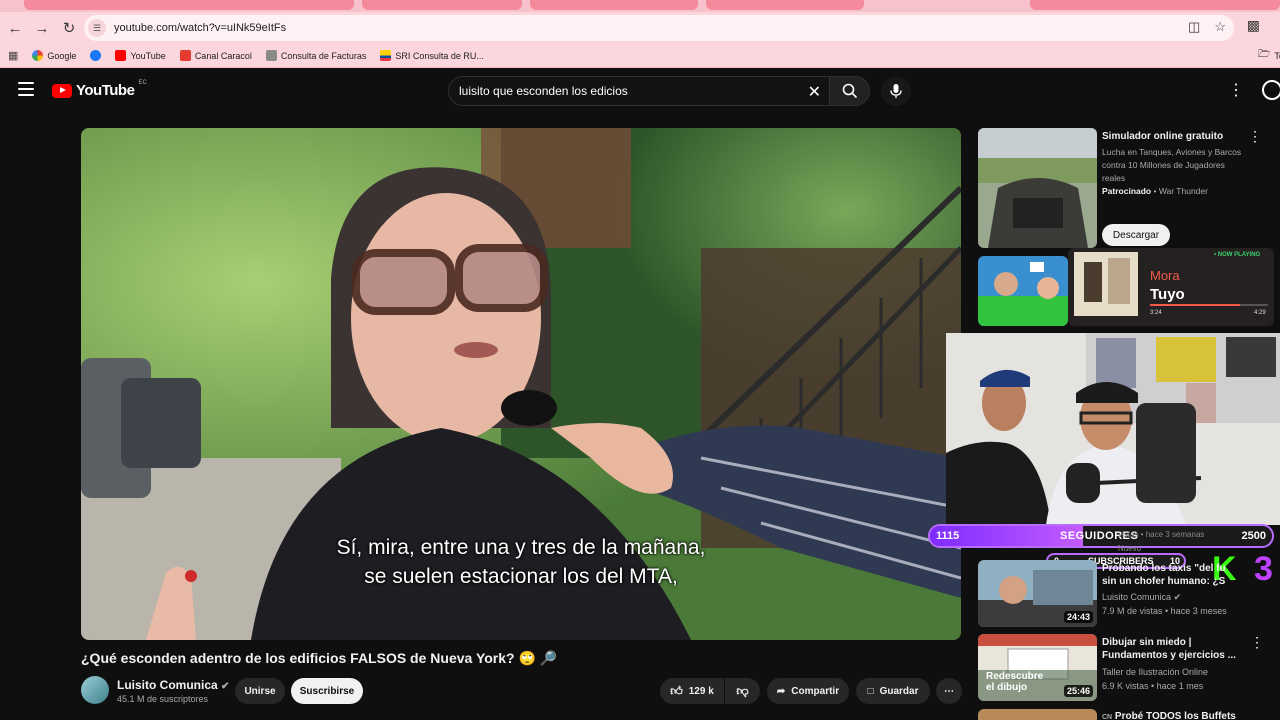  I want to click on account-icon, so click(1271, 90).